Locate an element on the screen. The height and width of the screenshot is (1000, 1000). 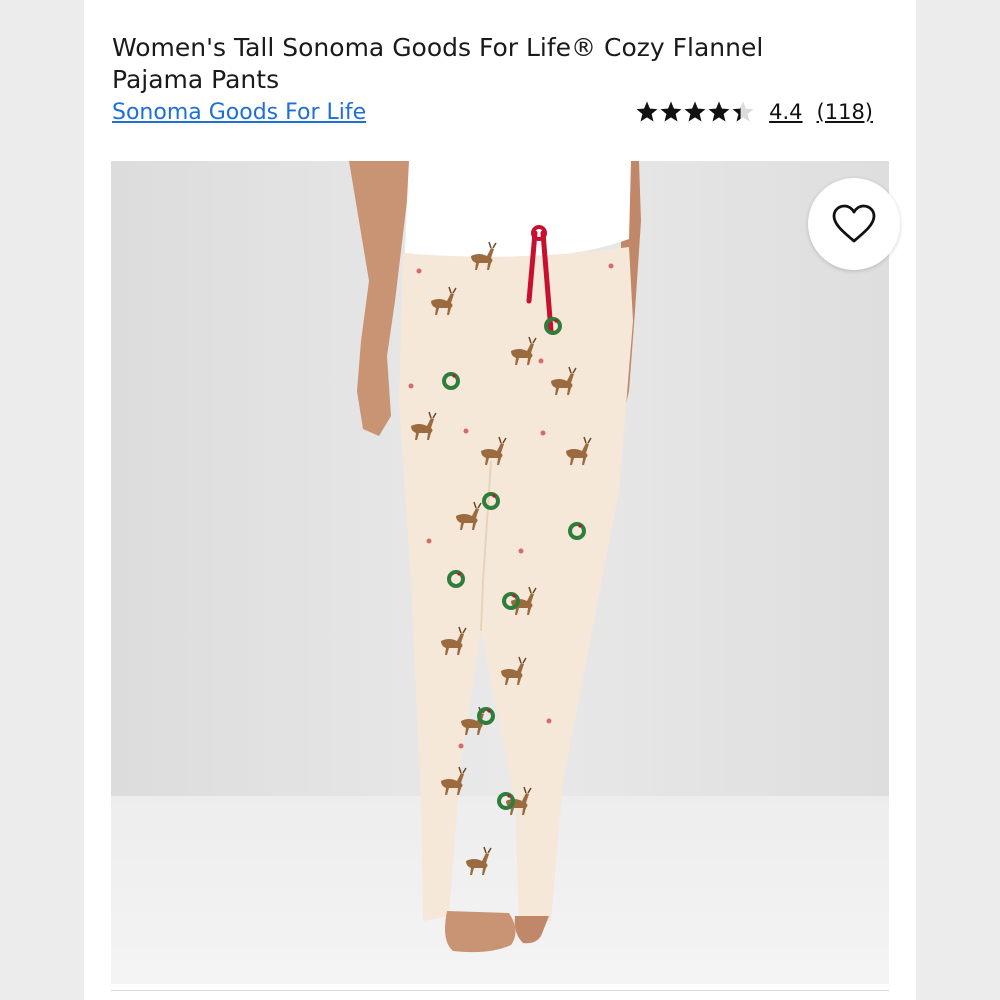
brand-link: Sonoma Goods For Life is located at coordinates (239, 112).